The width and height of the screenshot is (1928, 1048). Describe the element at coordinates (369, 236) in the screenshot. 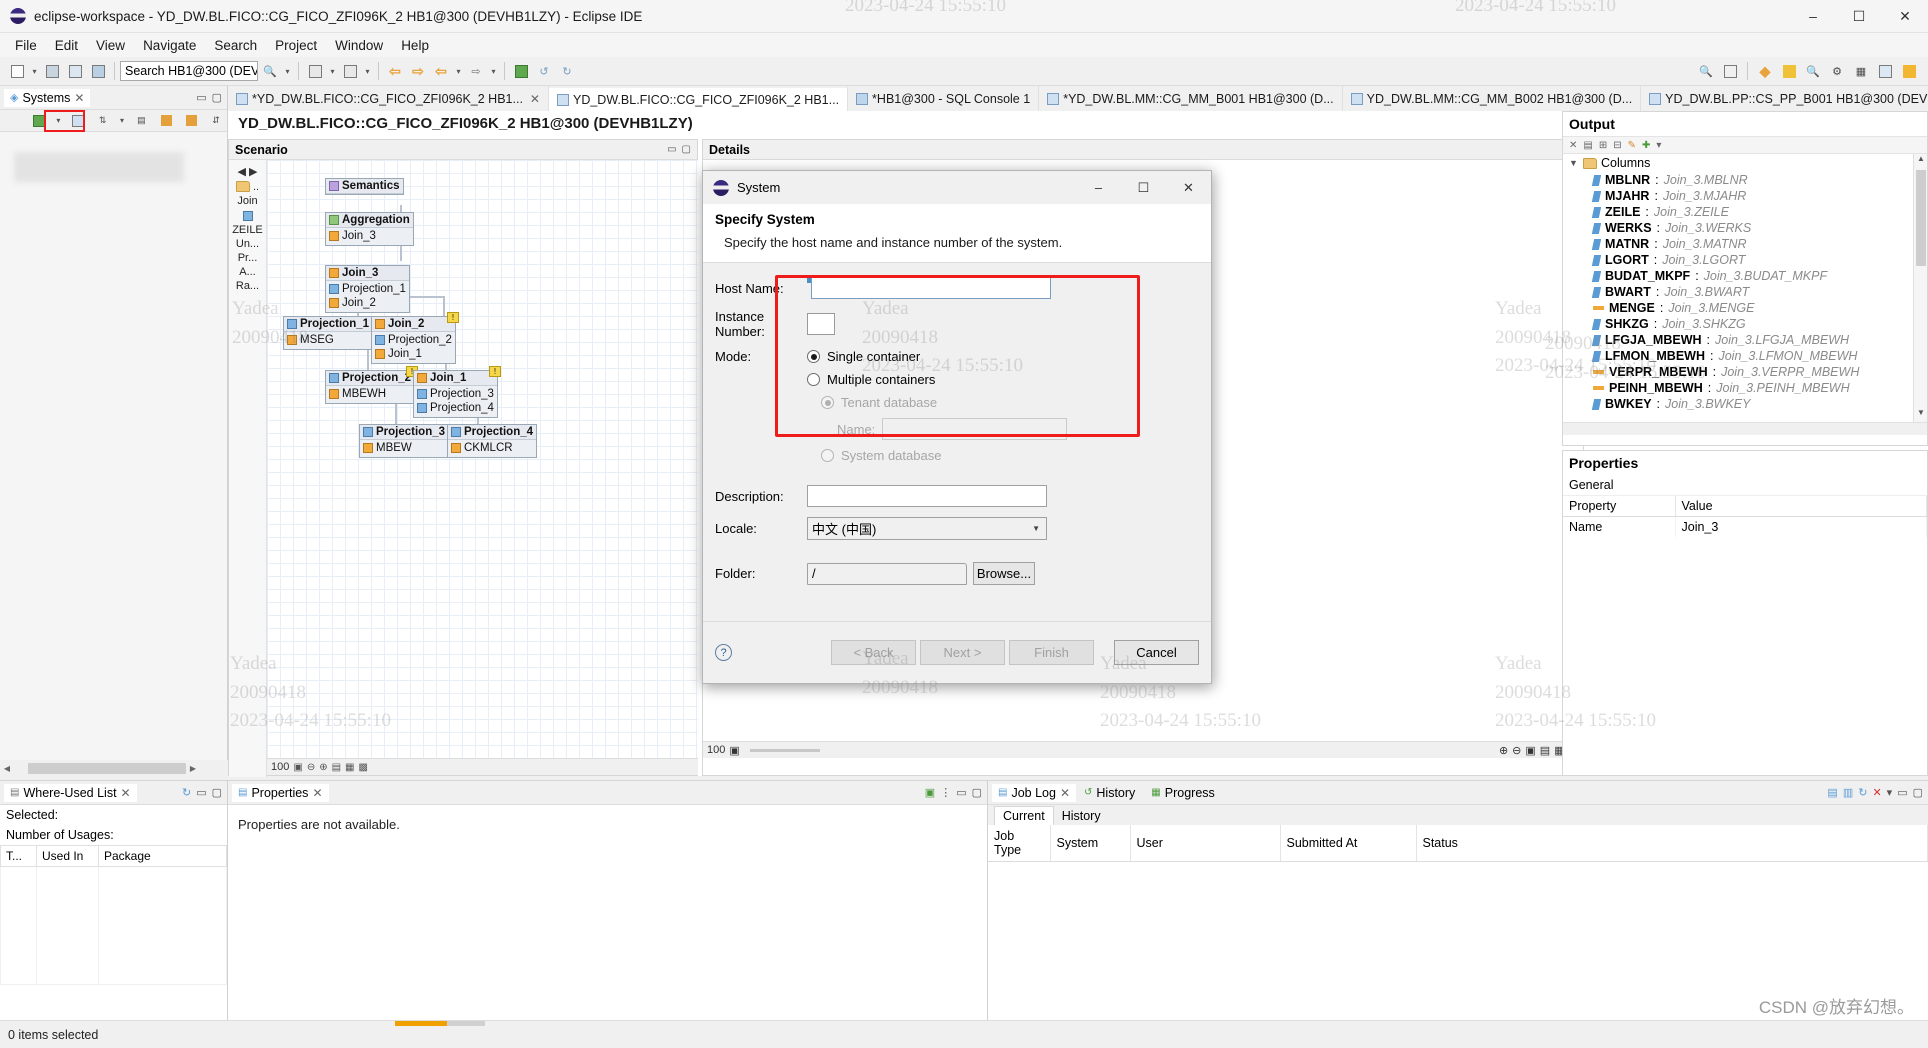

I see `node-child-row: Join_3` at that location.